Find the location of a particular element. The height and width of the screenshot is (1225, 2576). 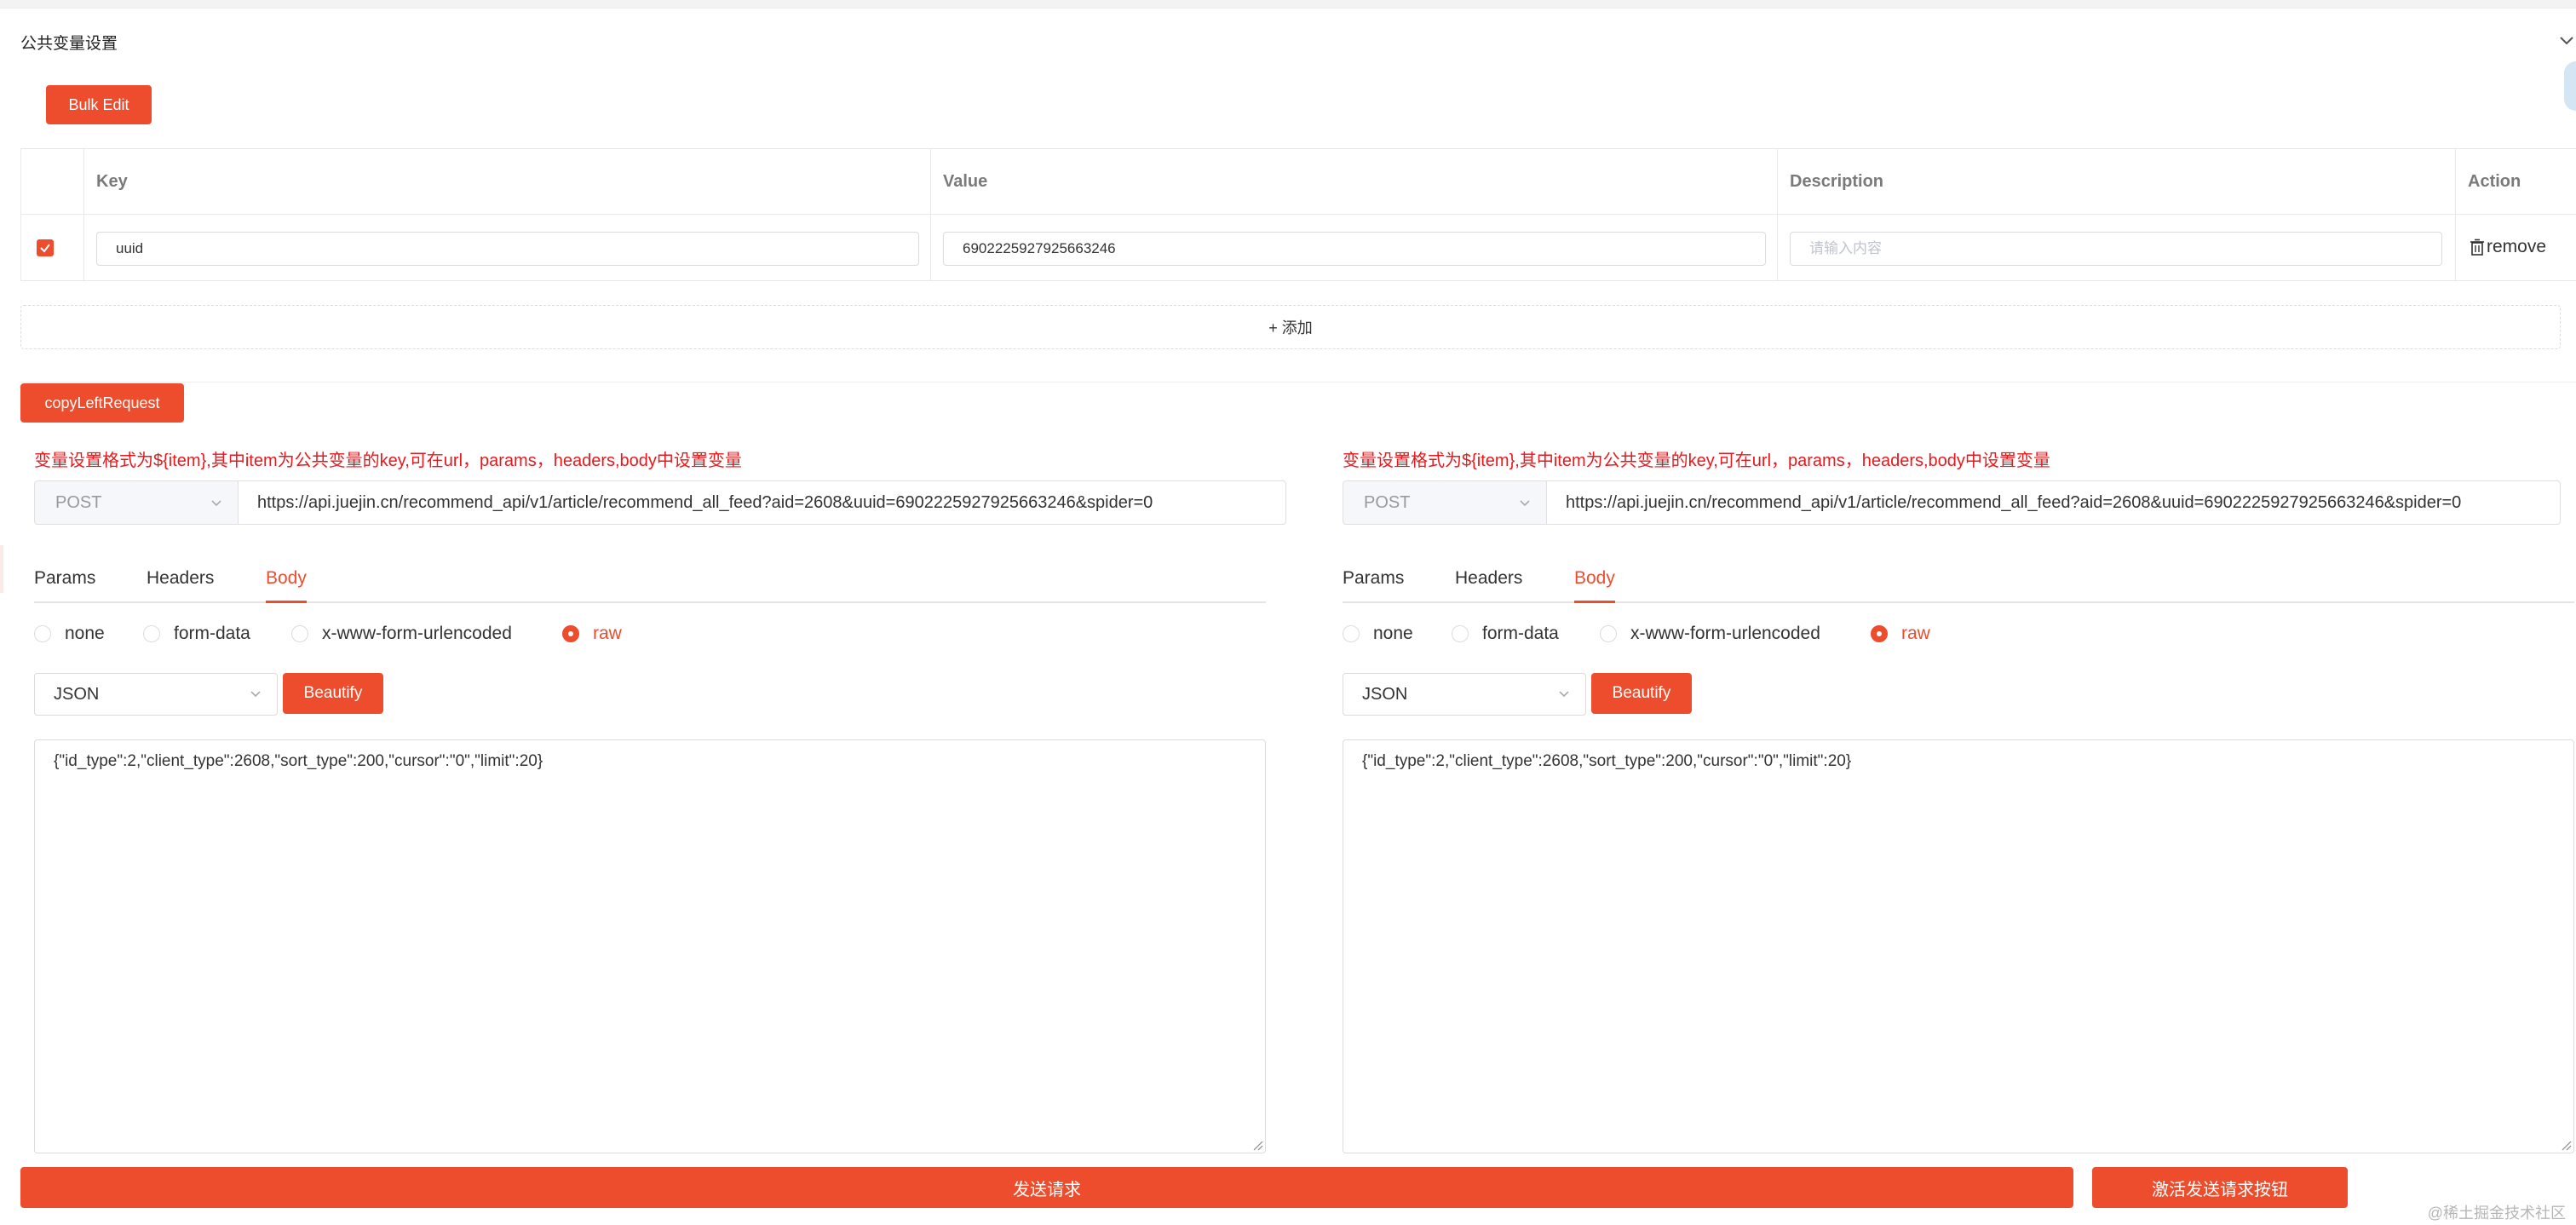

send-request-button: 发送请求 is located at coordinates (1046, 1187).